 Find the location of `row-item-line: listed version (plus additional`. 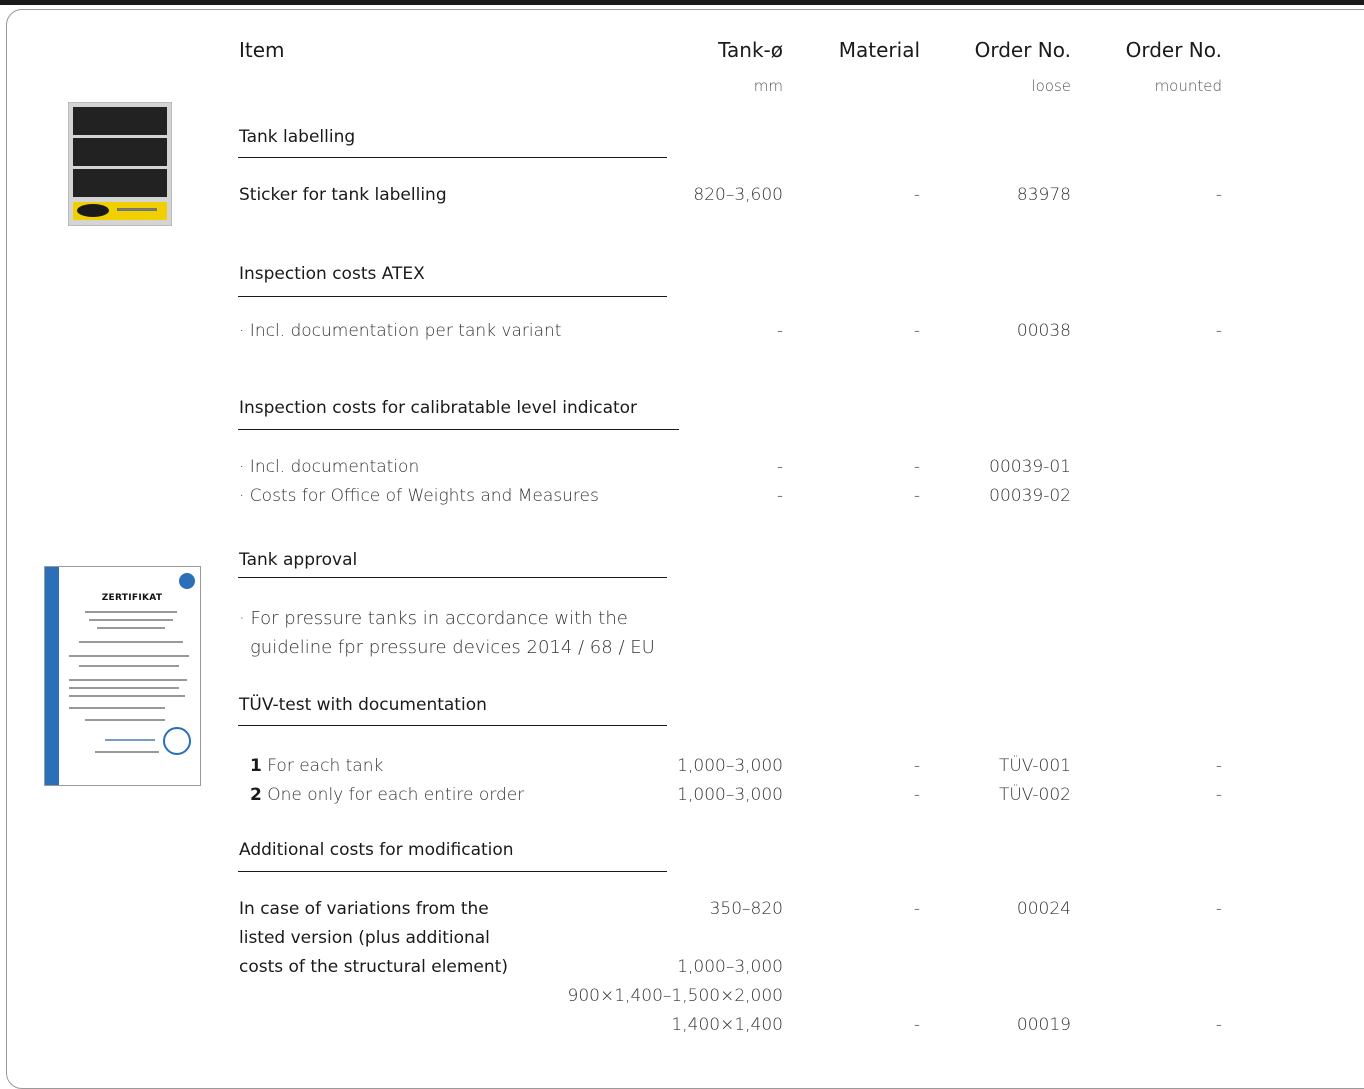

row-item-line: listed version (plus additional is located at coordinates (364, 938).